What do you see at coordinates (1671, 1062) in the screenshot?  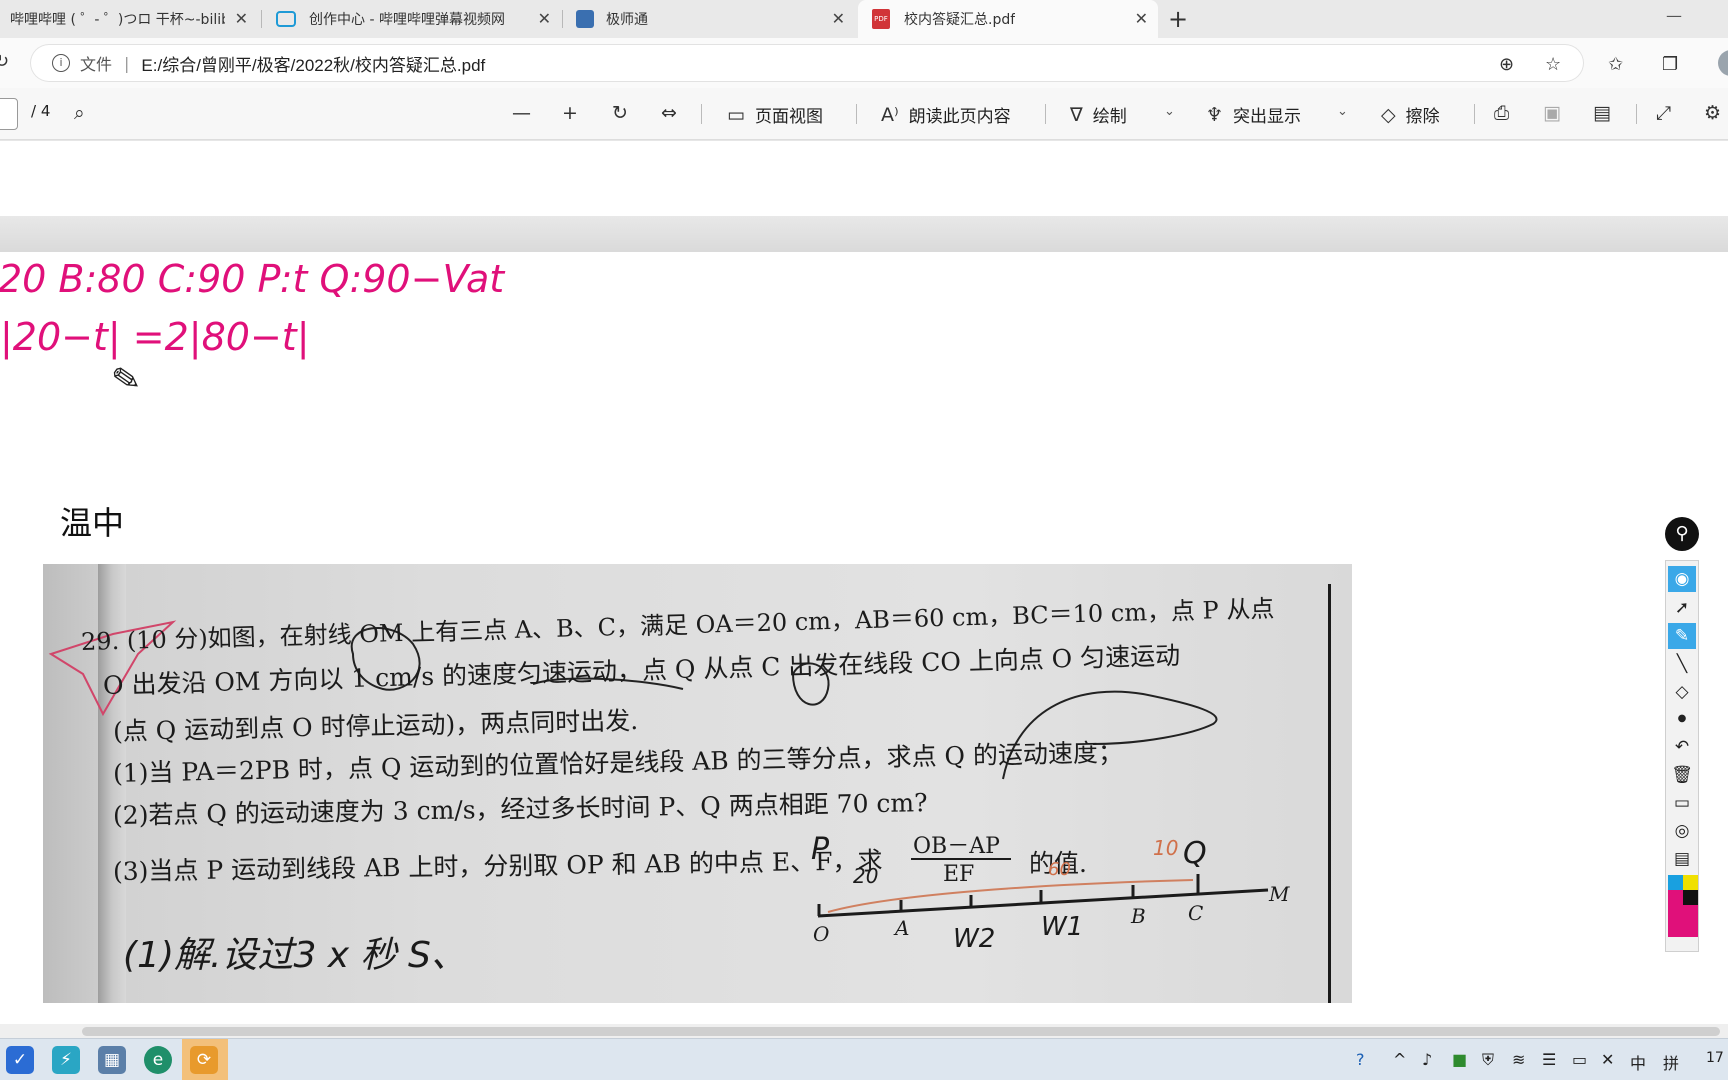 I see `ime-pinyin: 拼` at bounding box center [1671, 1062].